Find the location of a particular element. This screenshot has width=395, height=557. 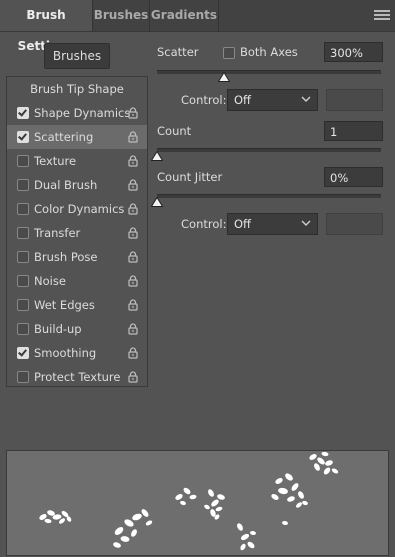

option-label: Protect Texture is located at coordinates (77, 377).